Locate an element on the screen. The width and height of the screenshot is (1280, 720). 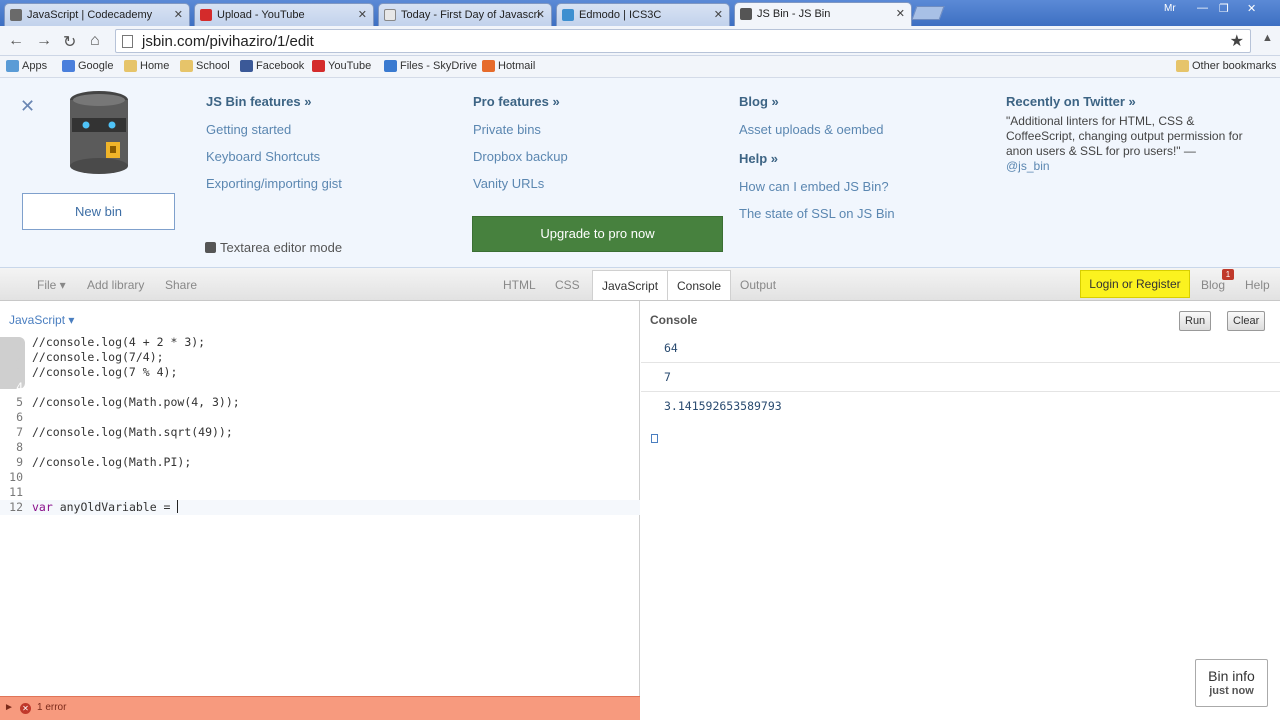
jsbin-favicon-icon is located at coordinates (746, 14).